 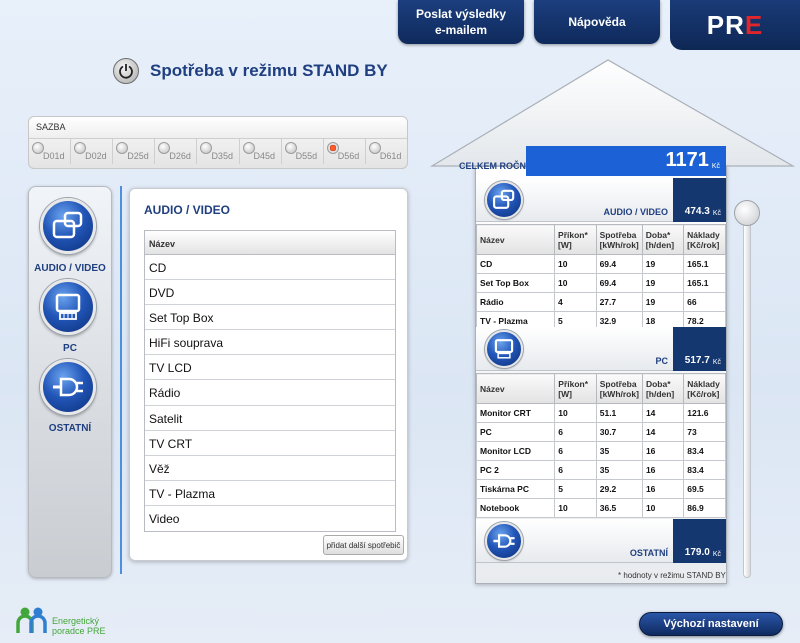 I want to click on table-cell: 27.7, so click(x=619, y=302).